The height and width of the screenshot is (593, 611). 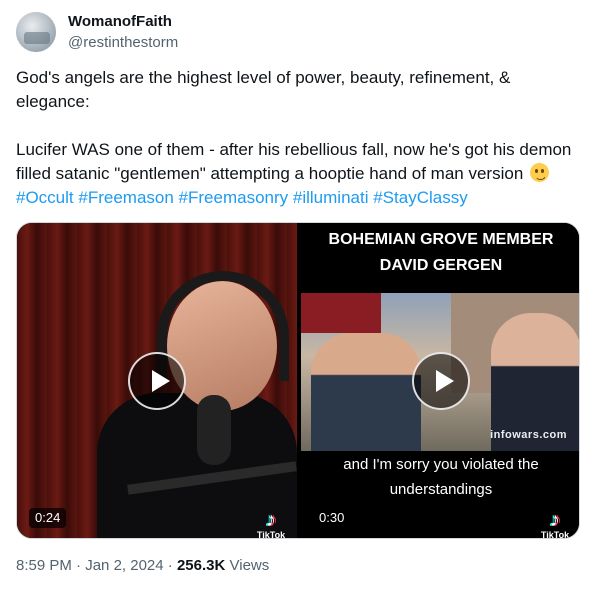 I want to click on video-right-banner, so click(x=341, y=313).